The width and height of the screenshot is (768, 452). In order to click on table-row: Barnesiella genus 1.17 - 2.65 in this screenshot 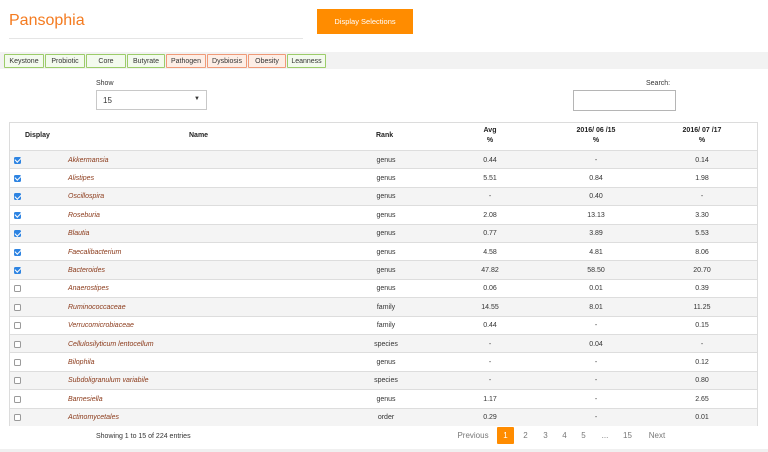, I will do `click(383, 398)`.